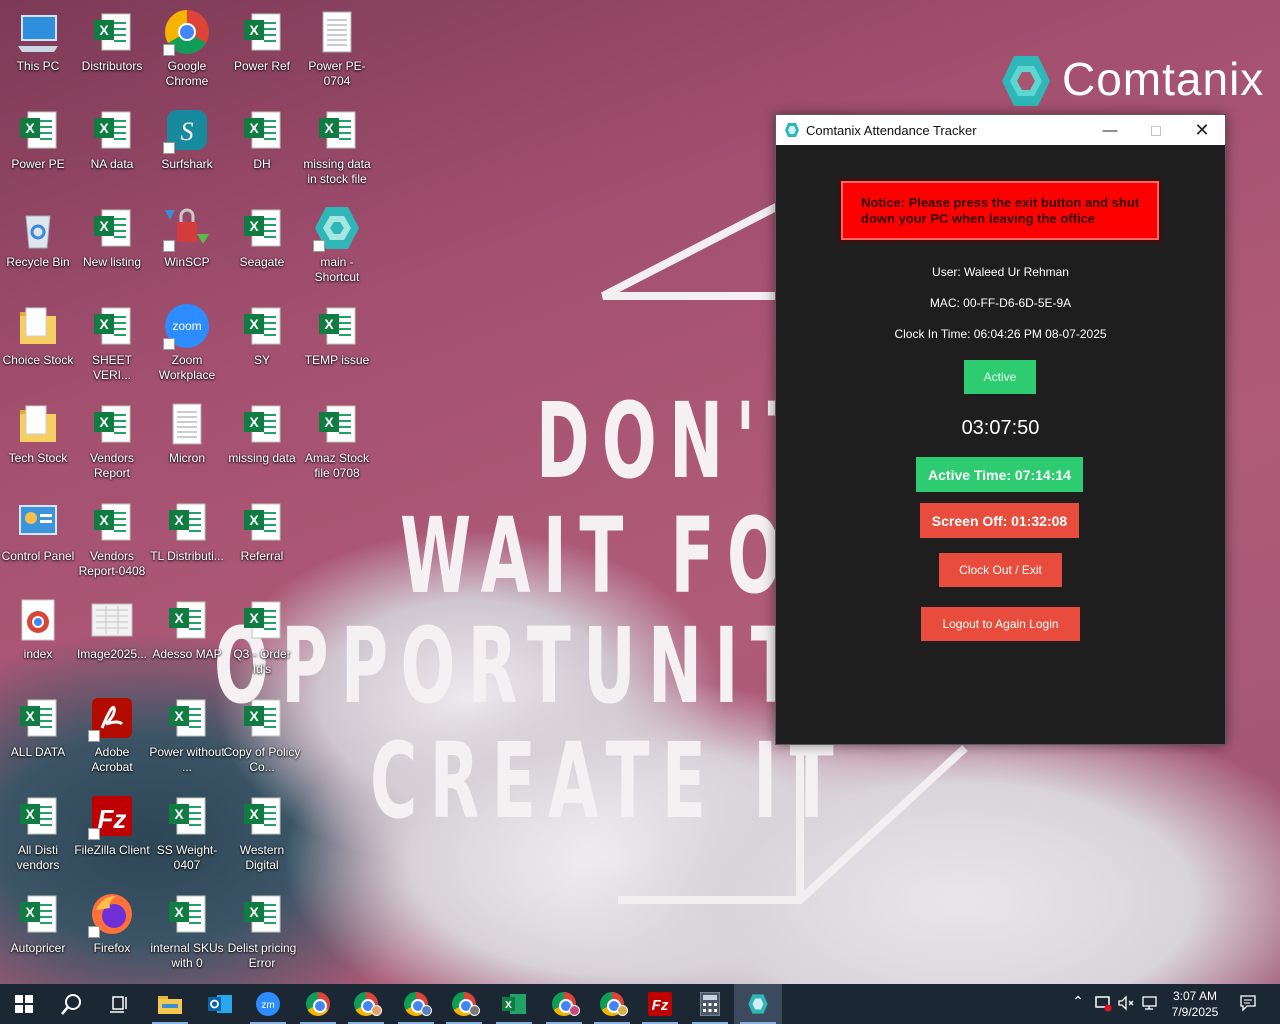 Image resolution: width=1280 pixels, height=1024 pixels. Describe the element at coordinates (262, 341) in the screenshot. I see `desktop-icon: X SY` at that location.